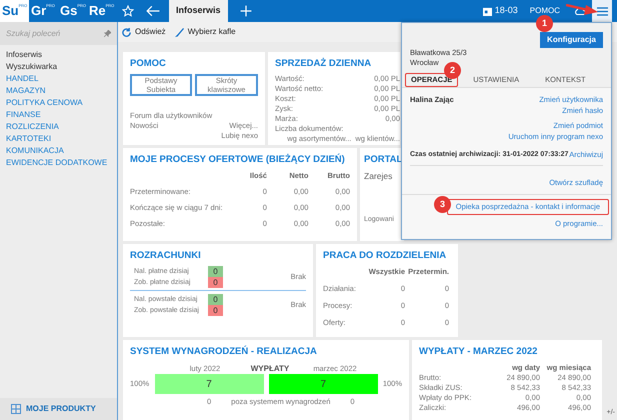  Describe the element at coordinates (126, 32) in the screenshot. I see `refresh-icon` at that location.